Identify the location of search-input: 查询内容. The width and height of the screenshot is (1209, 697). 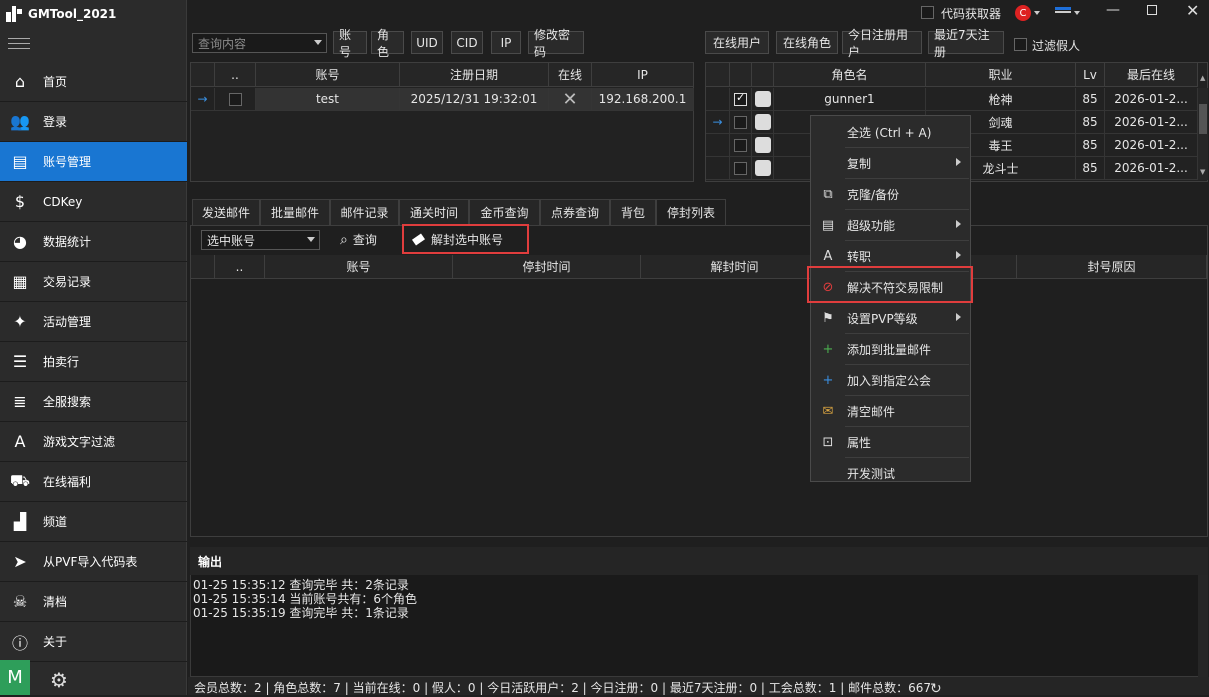
(259, 43).